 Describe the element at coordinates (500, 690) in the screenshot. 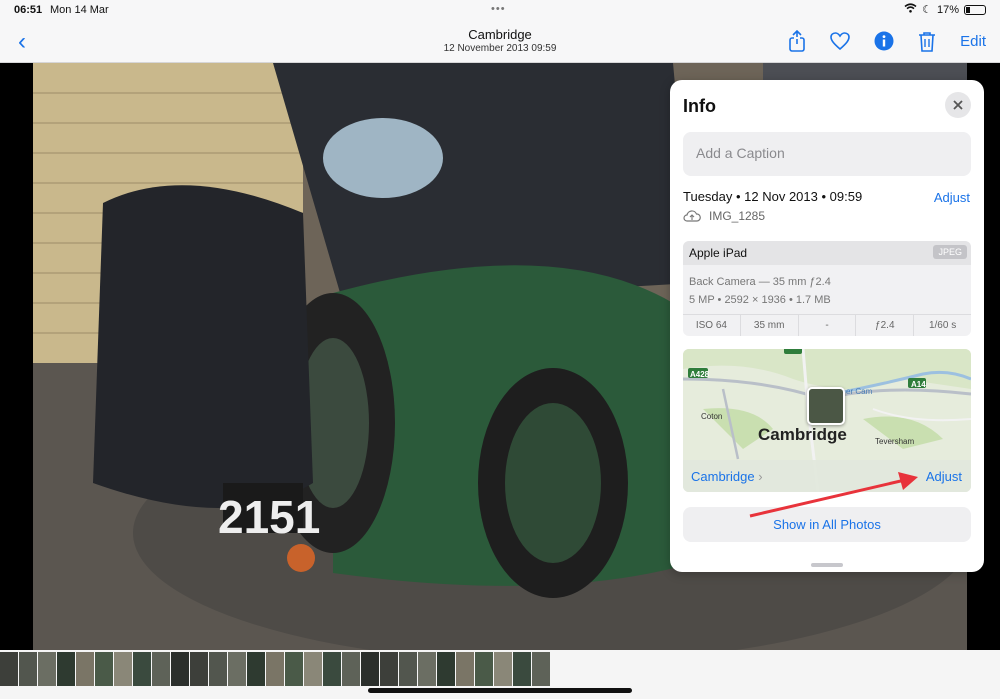

I see `home-indicator` at that location.